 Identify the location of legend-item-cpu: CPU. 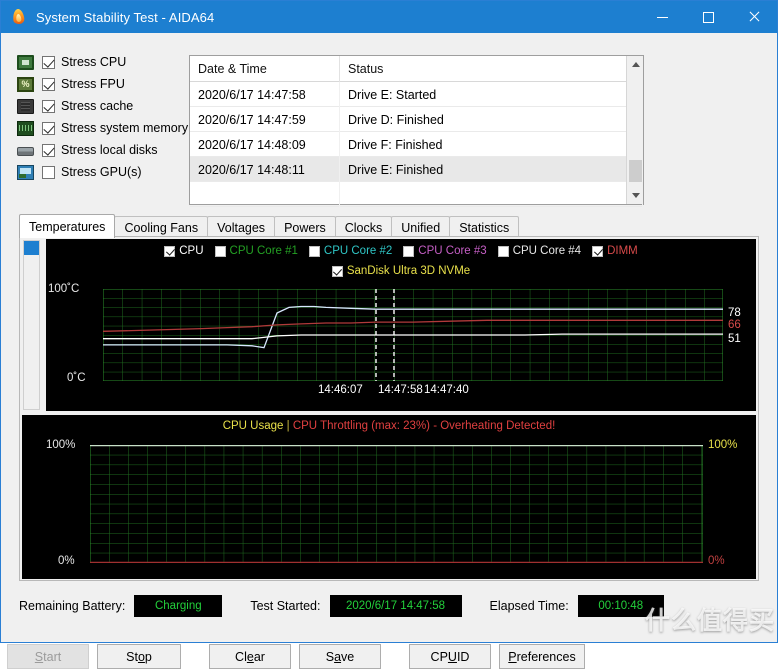
(184, 251).